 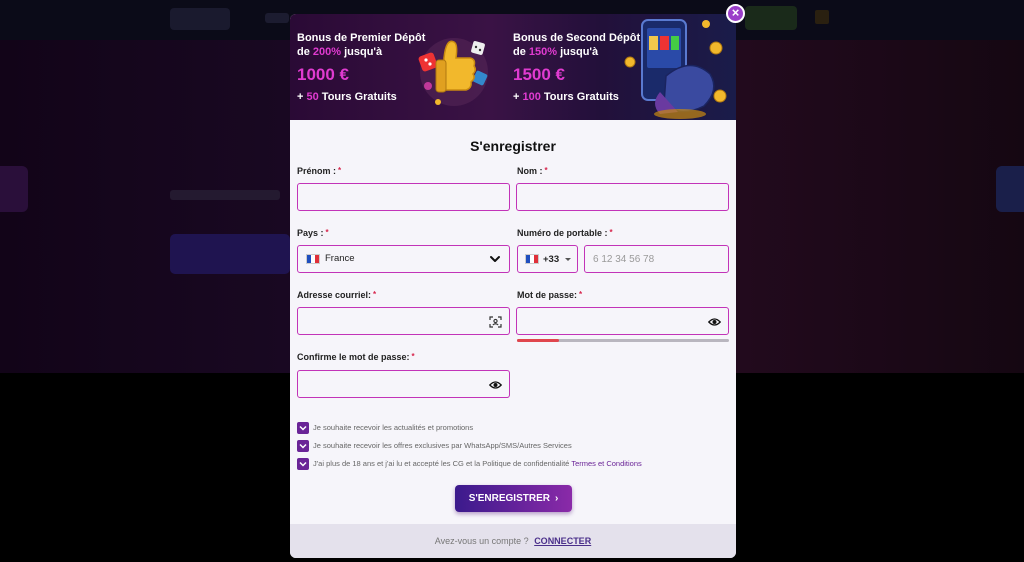 What do you see at coordinates (568, 259) in the screenshot?
I see `caret-down-icon` at bounding box center [568, 259].